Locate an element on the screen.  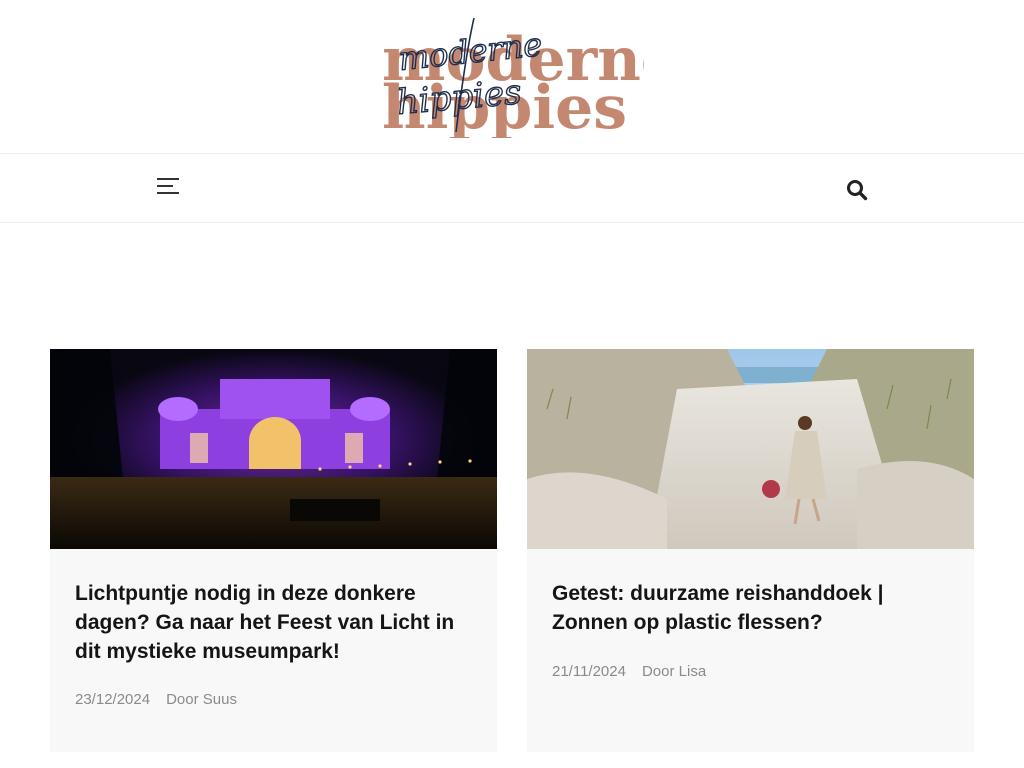
menu-button is located at coordinates (168, 186).